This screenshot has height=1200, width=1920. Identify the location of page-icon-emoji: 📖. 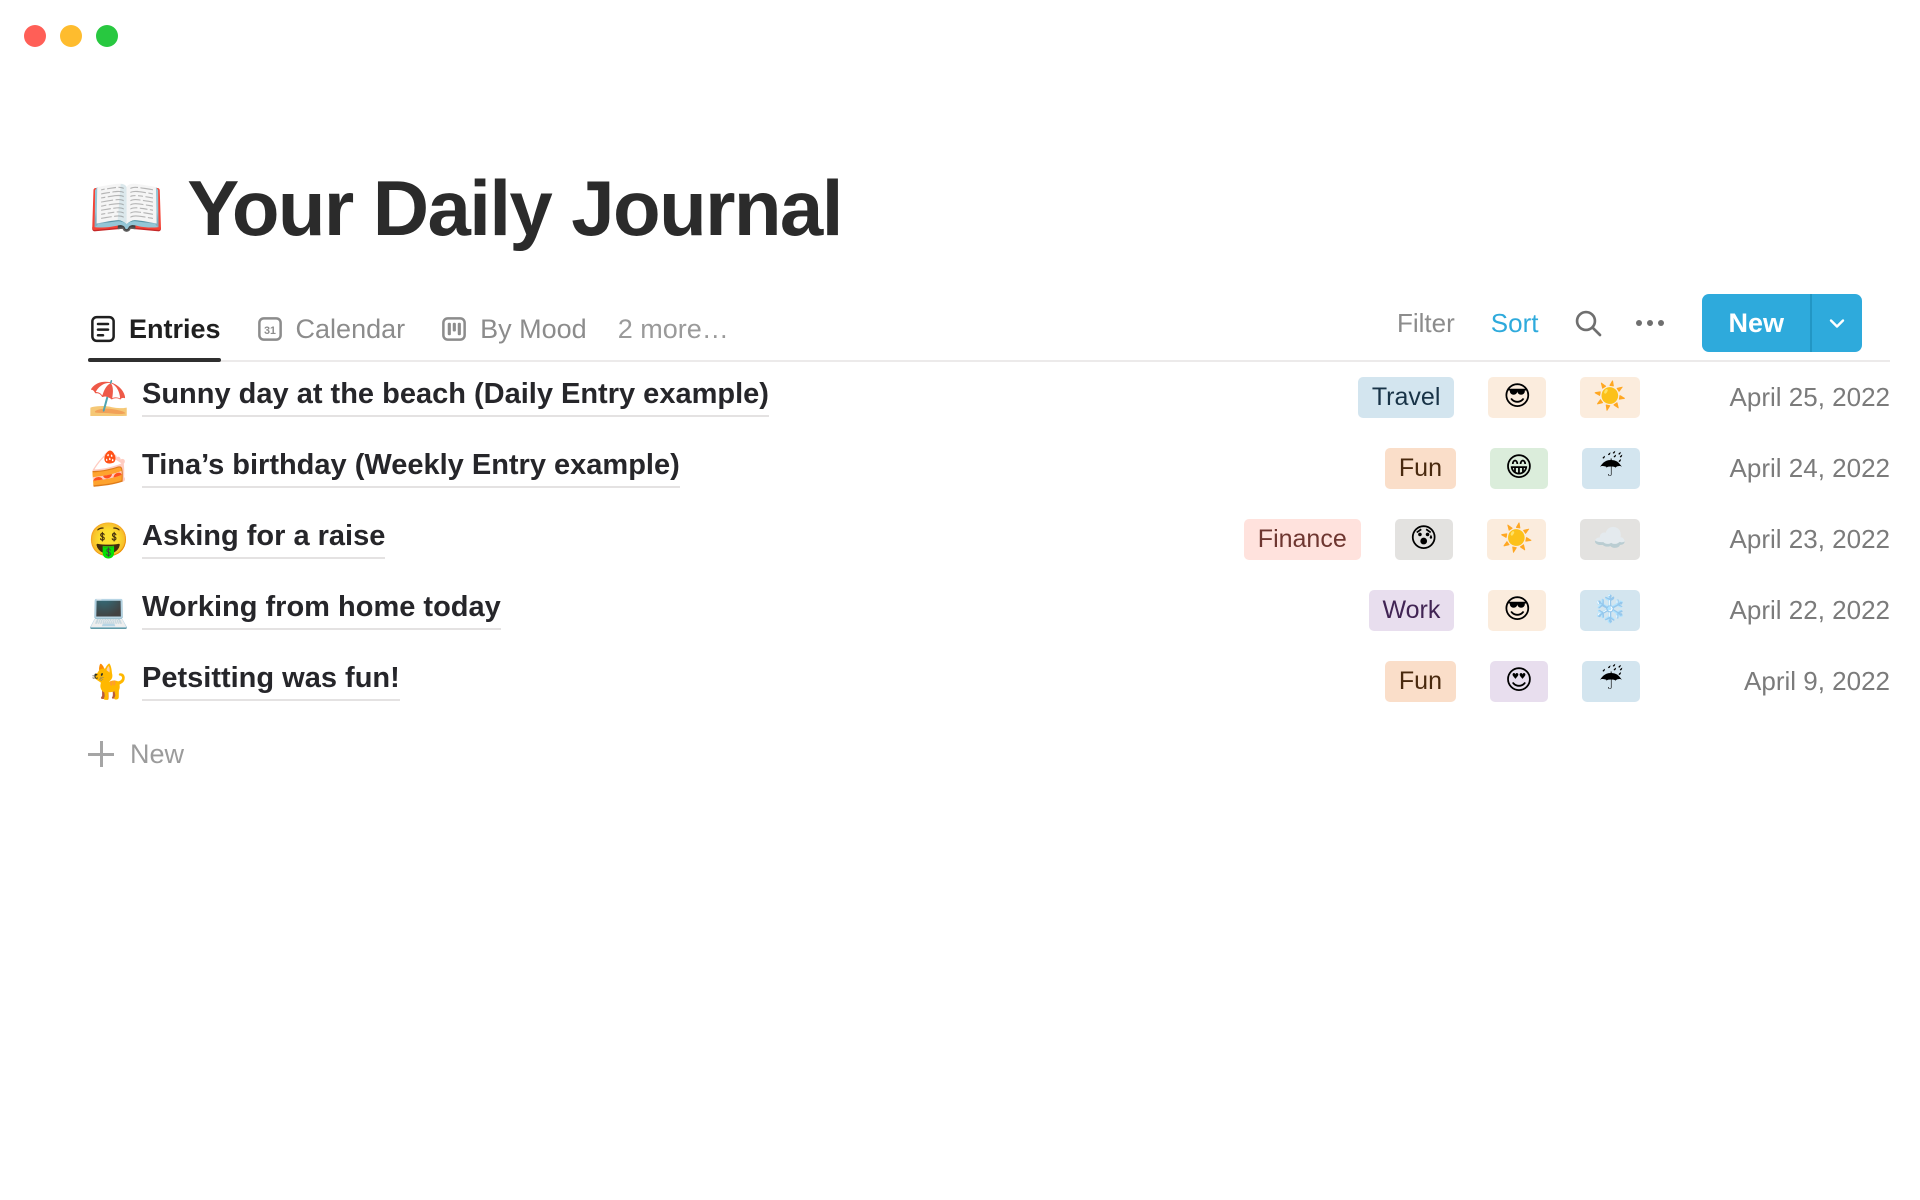
(126, 208).